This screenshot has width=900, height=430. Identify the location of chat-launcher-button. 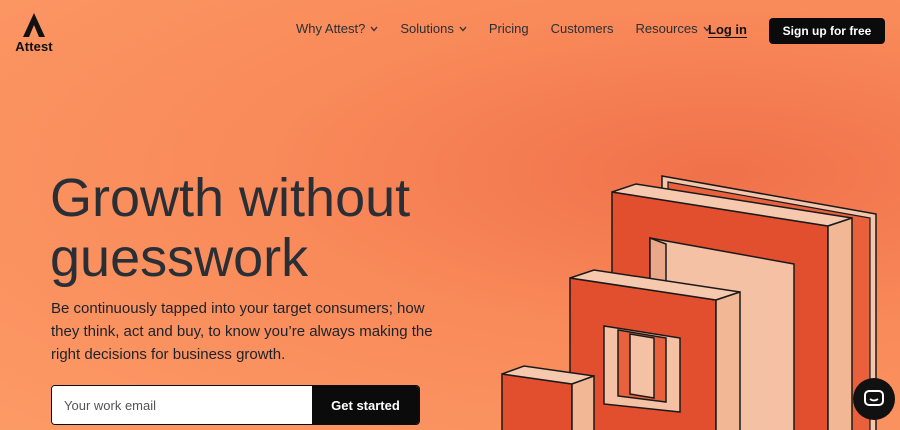
(874, 399).